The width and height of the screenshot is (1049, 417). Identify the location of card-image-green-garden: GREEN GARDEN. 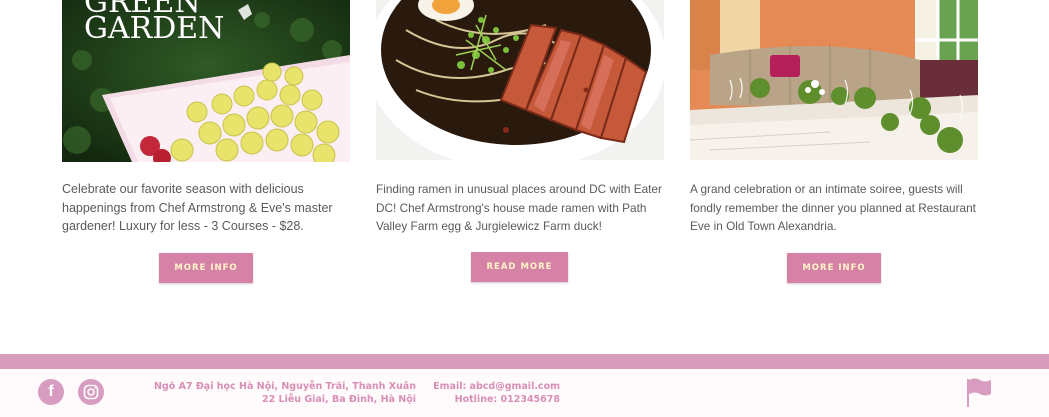
(206, 81).